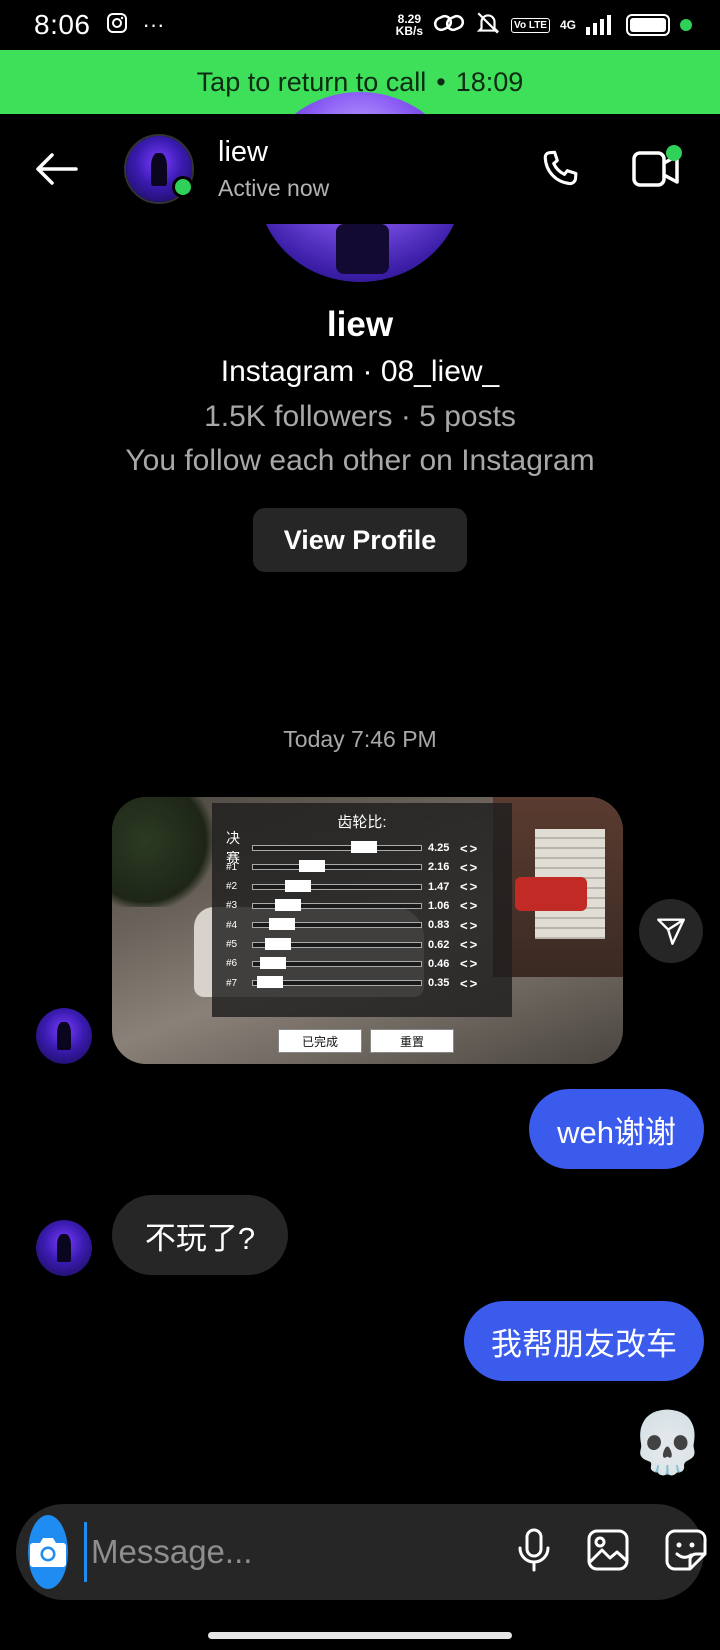  I want to click on microphone-button, so click(534, 1552).